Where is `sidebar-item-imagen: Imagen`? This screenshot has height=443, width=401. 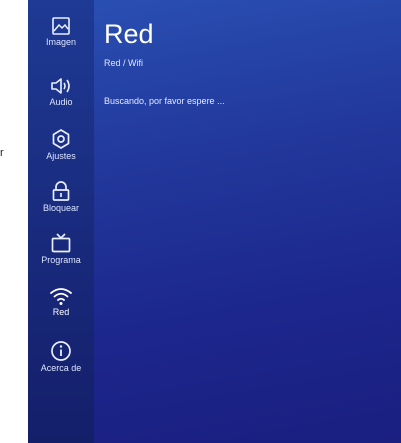
sidebar-item-imagen: Imagen is located at coordinates (61, 31).